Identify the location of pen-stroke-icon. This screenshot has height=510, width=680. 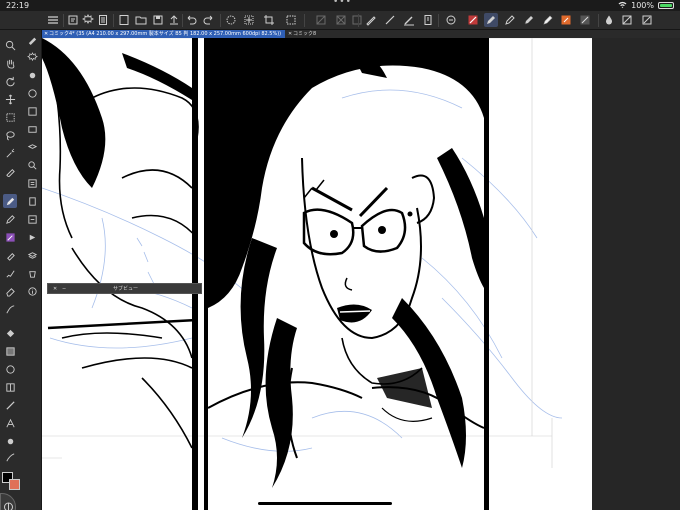
(371, 20).